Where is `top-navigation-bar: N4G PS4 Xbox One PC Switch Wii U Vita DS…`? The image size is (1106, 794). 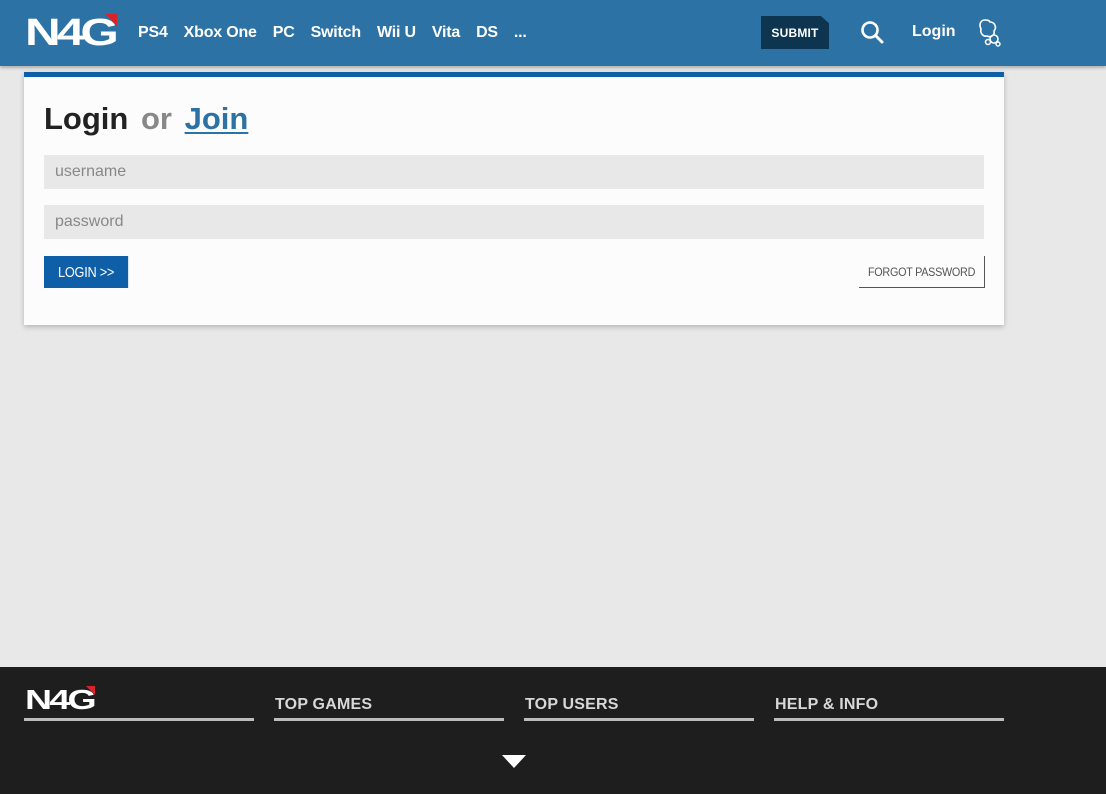 top-navigation-bar: N4G PS4 Xbox One PC Switch Wii U Vita DS… is located at coordinates (553, 33).